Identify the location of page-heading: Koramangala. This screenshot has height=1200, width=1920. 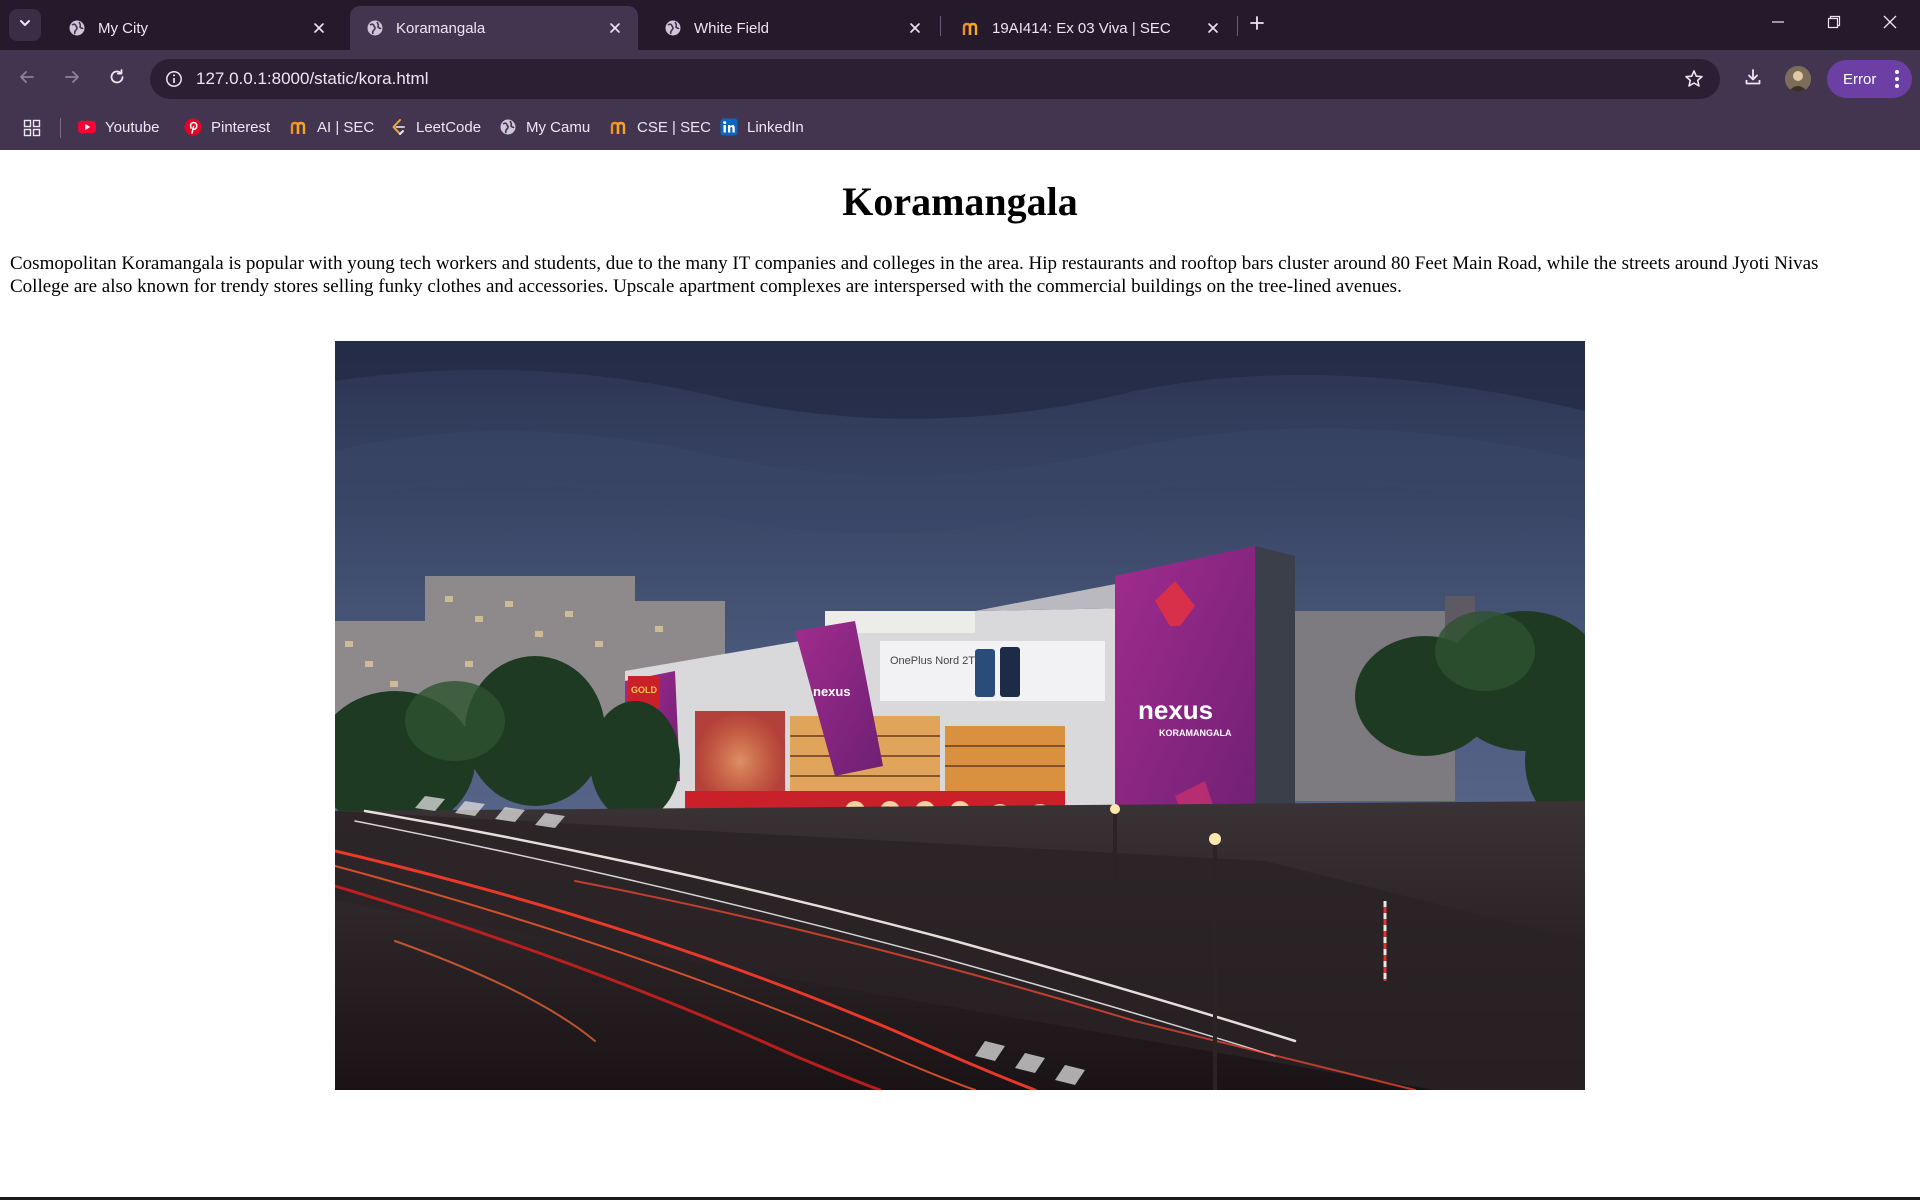
(960, 201).